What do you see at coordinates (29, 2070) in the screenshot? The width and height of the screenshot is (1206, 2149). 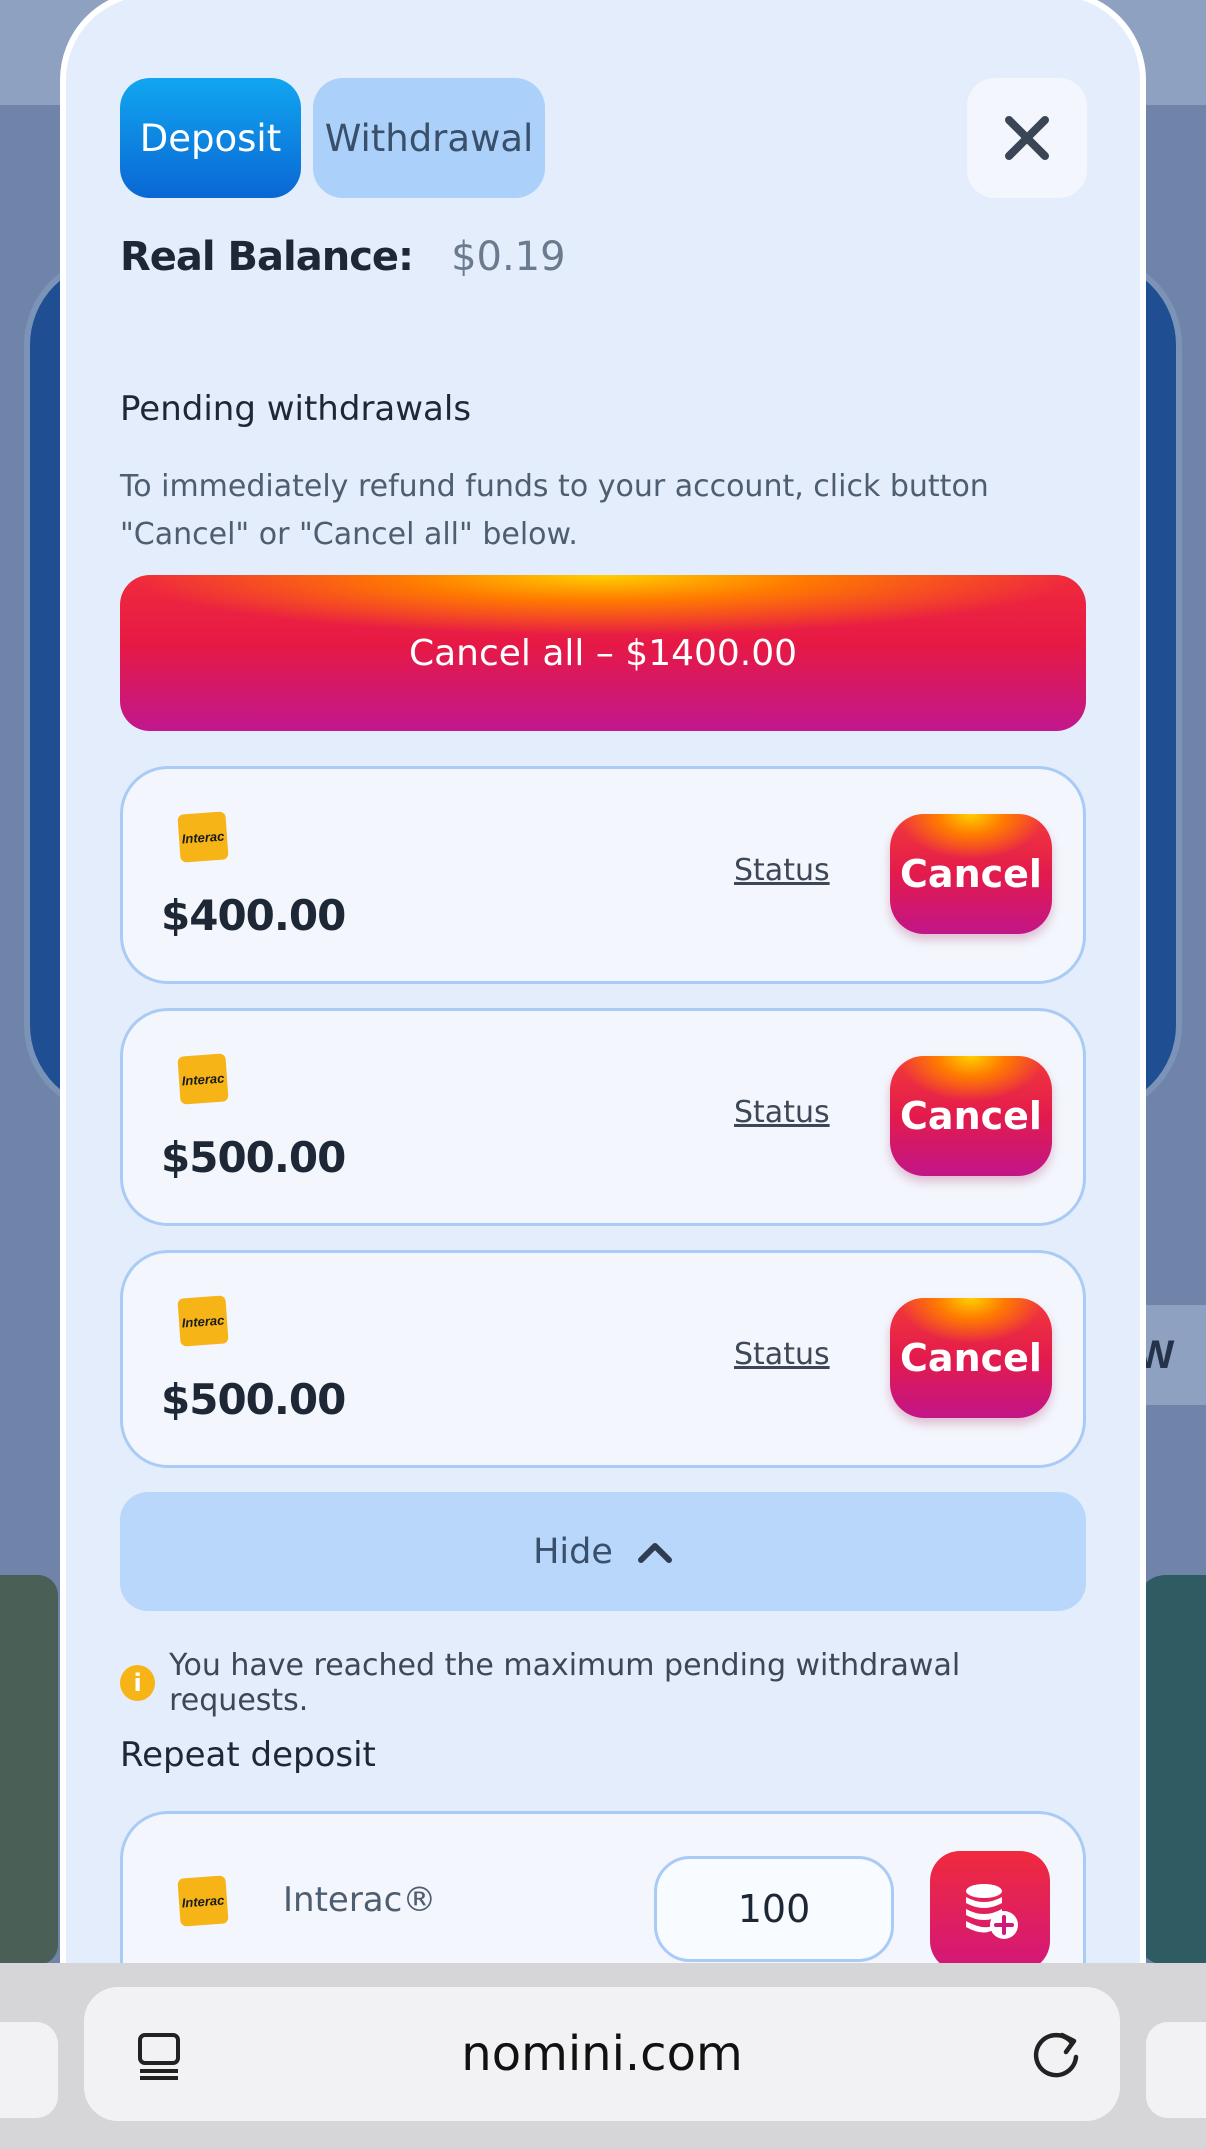 I see `previous-tab-preview` at bounding box center [29, 2070].